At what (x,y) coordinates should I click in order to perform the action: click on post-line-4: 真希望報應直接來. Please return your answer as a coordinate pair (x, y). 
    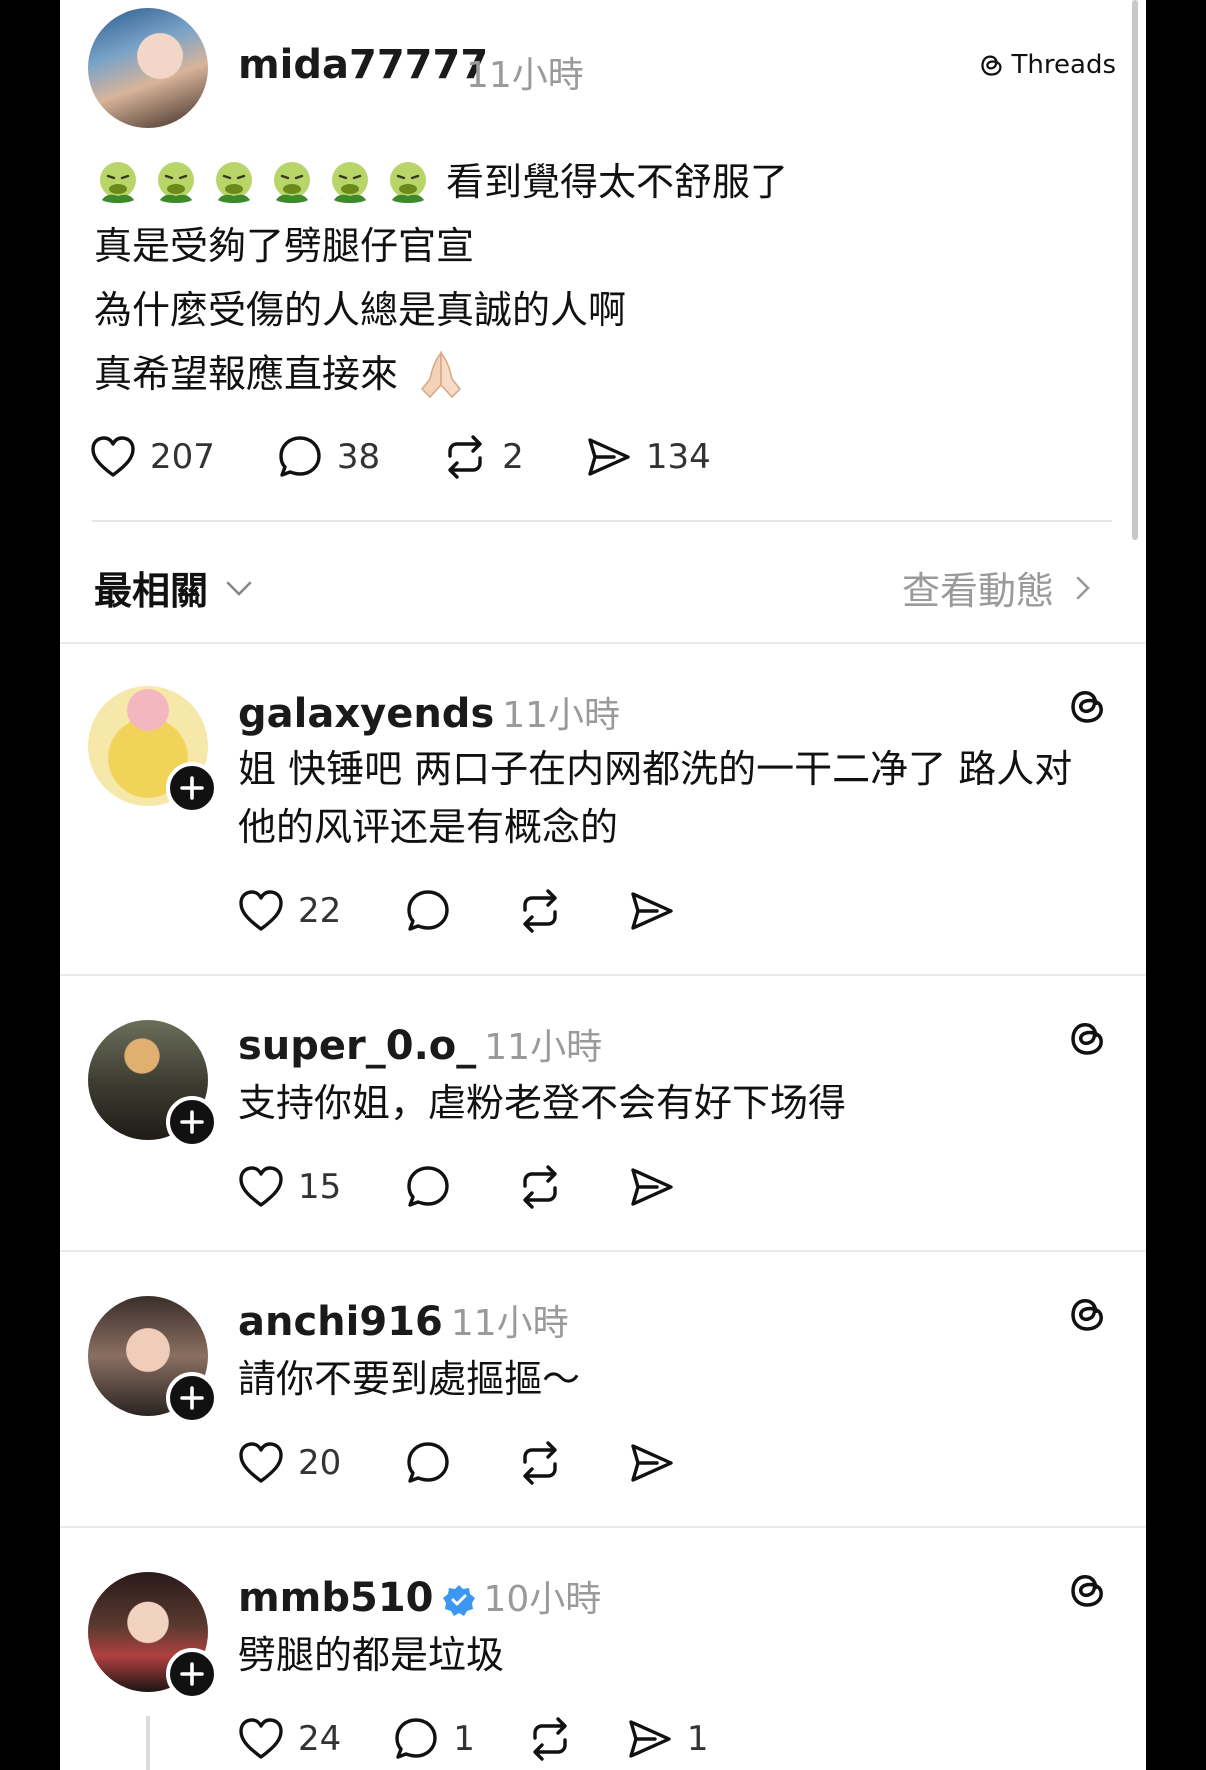
    Looking at the image, I should click on (594, 374).